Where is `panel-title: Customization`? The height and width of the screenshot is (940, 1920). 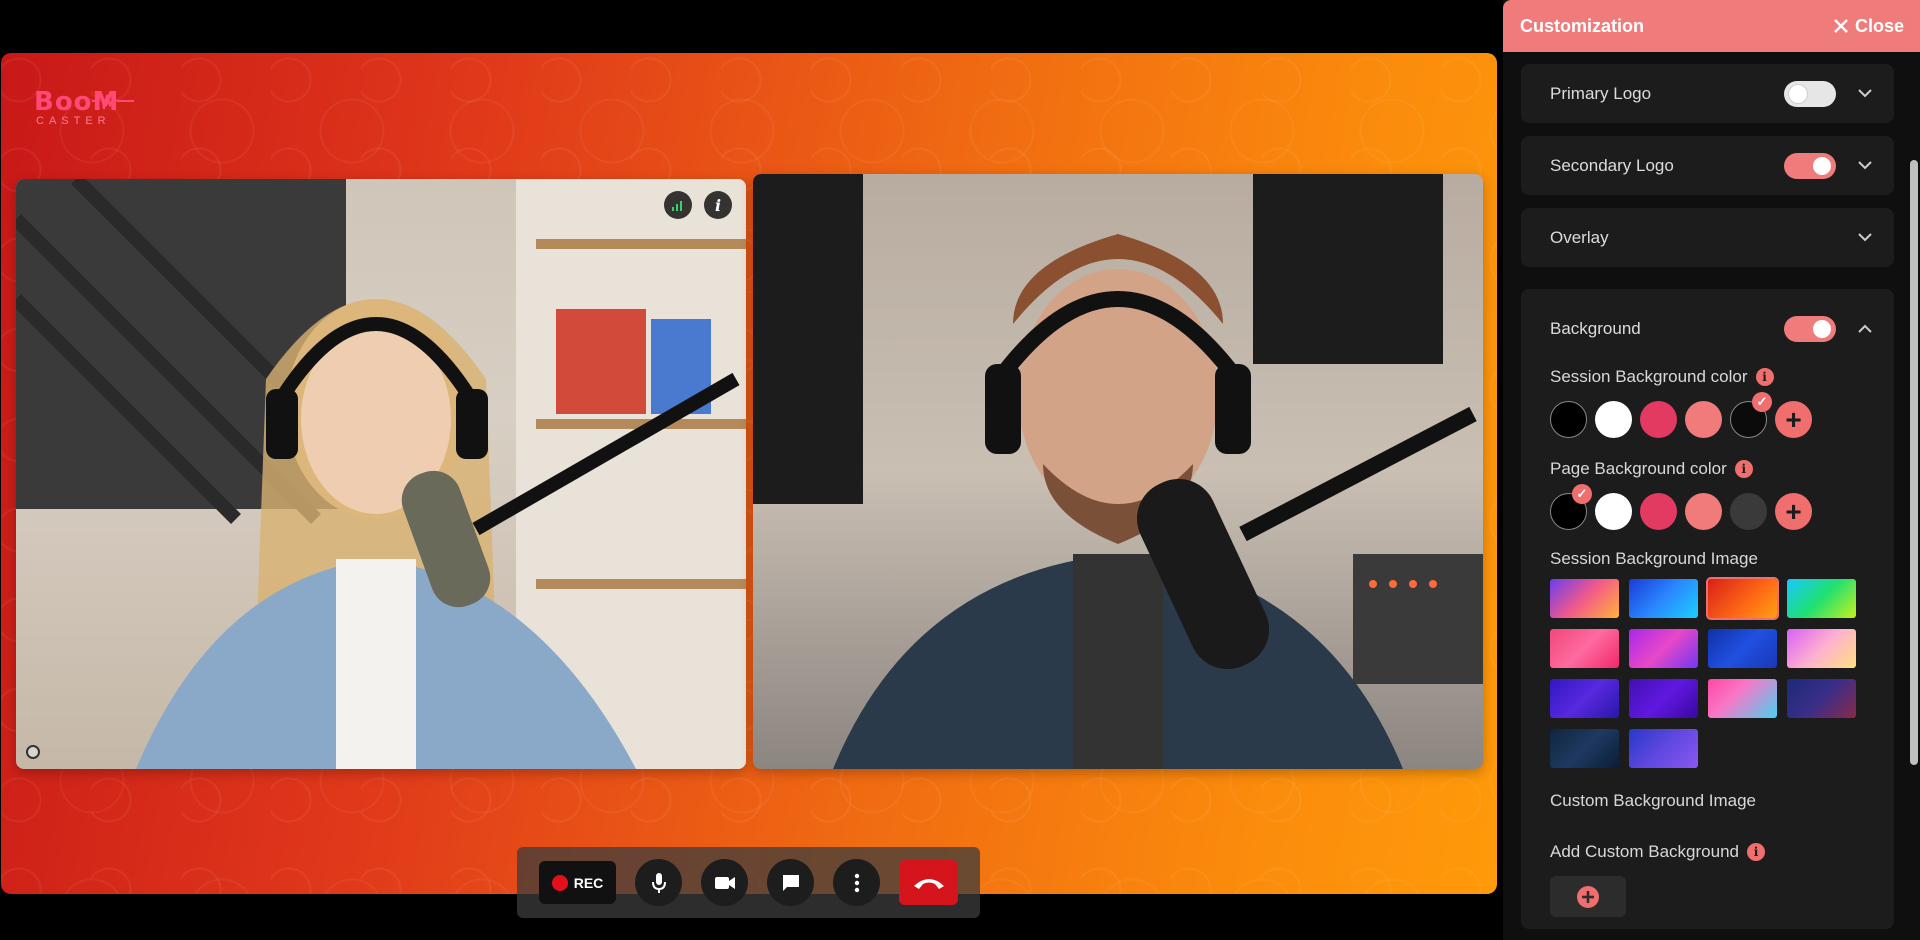
panel-title: Customization is located at coordinates (1582, 25).